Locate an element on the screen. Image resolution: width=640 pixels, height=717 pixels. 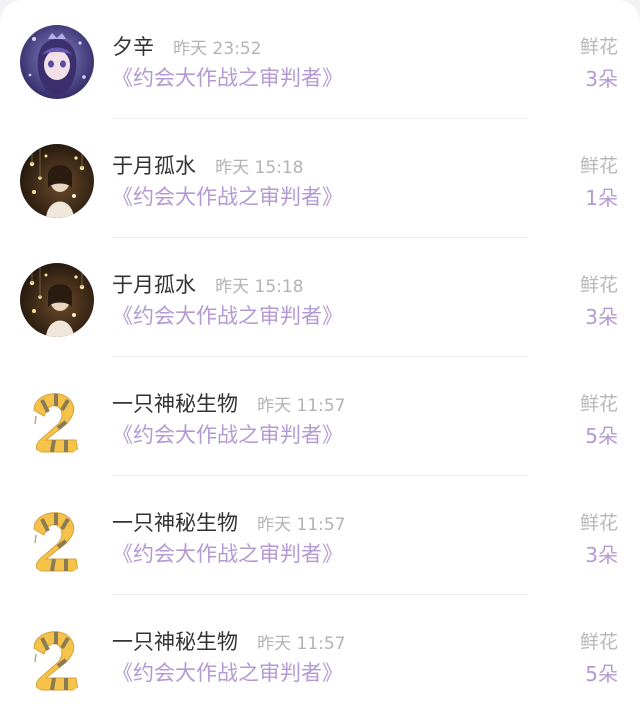
gift-count: 1朵 is located at coordinates (601, 198).